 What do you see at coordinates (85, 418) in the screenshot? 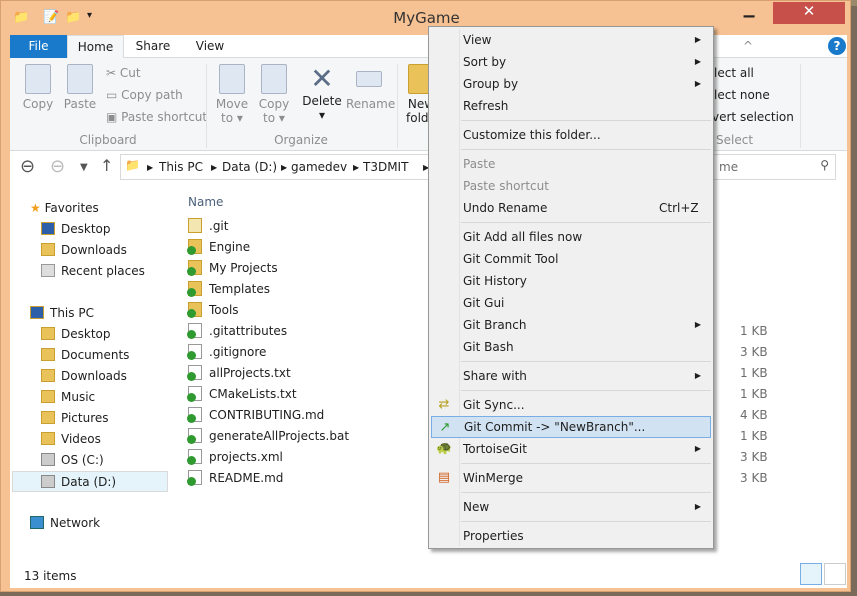
I see `nav-label: Pictures` at bounding box center [85, 418].